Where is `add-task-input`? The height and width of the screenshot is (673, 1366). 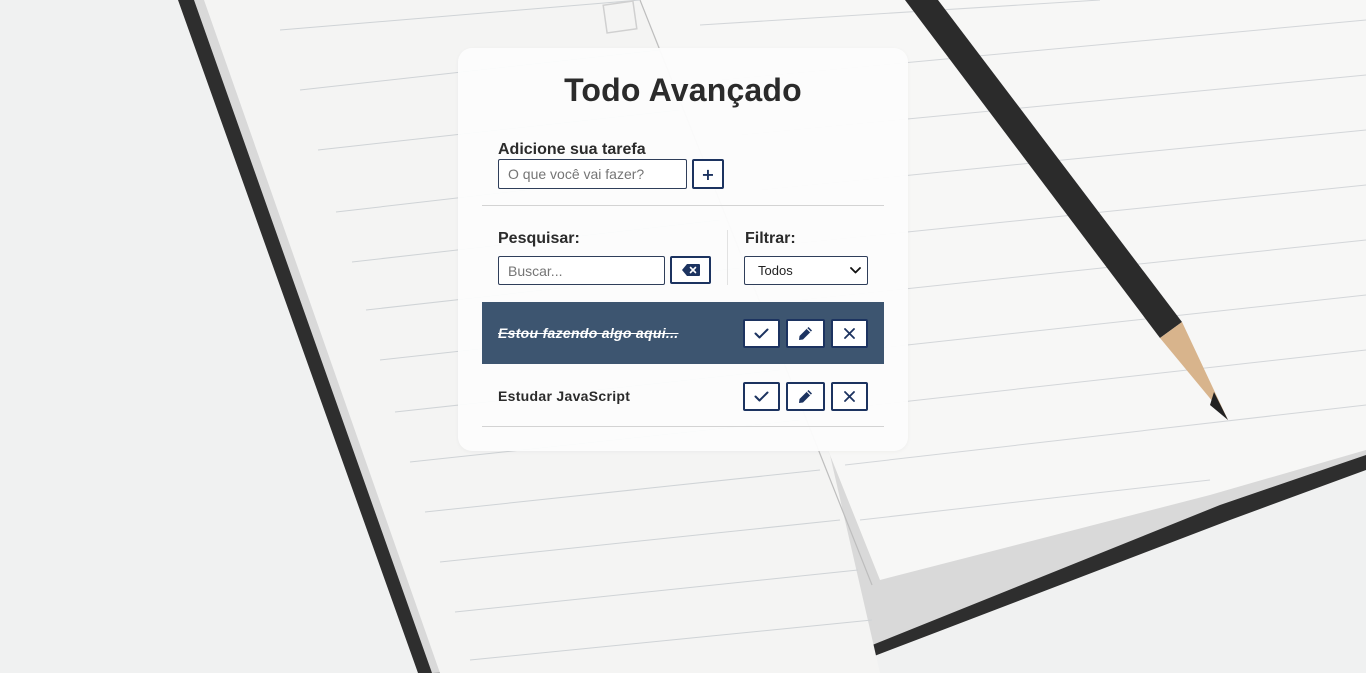 add-task-input is located at coordinates (592, 174).